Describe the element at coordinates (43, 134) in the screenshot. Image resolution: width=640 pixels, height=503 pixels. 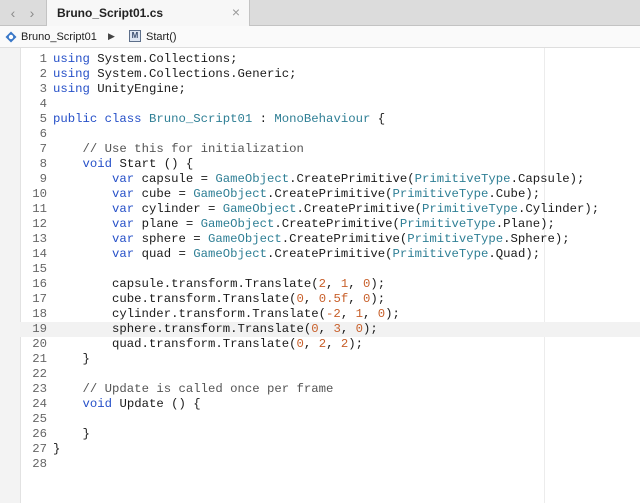
I see `line-number: 6` at that location.